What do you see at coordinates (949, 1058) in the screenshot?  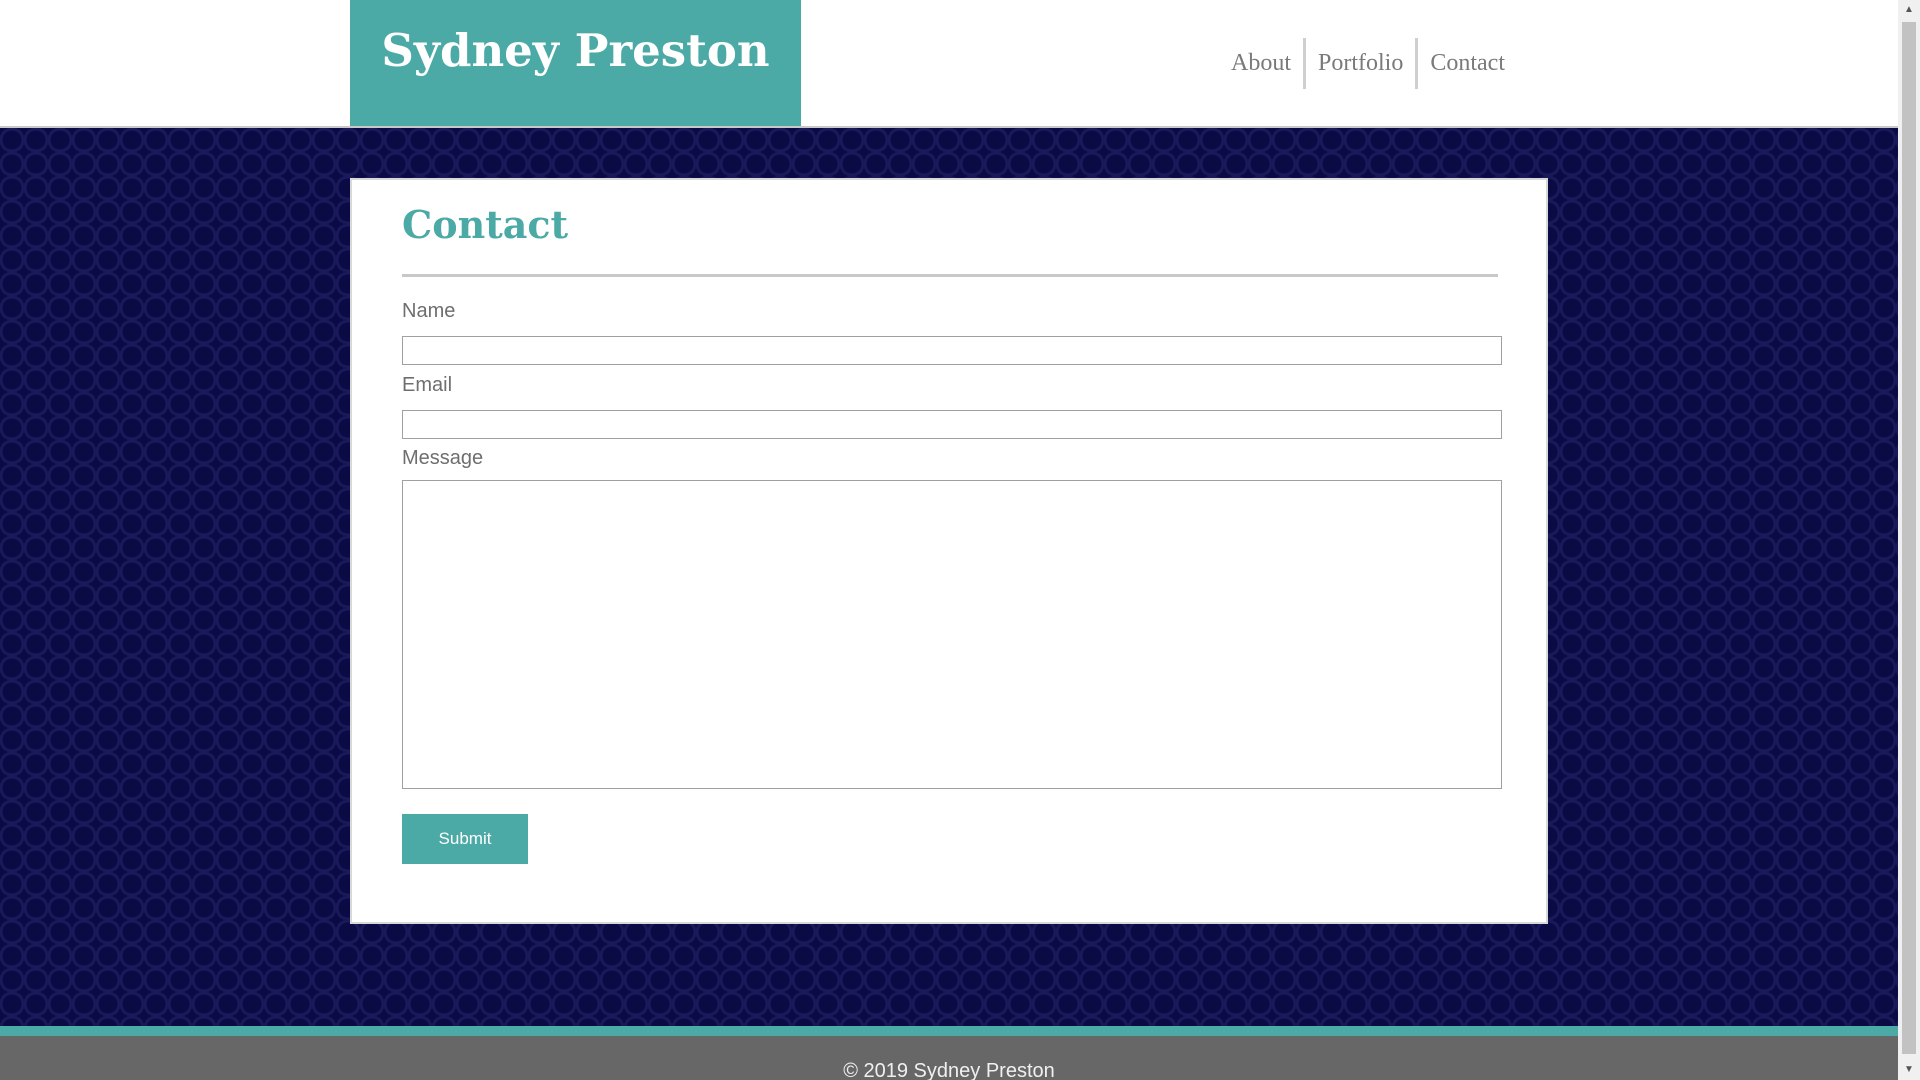 I see `site-footer: © 2019 Sydney Preston` at bounding box center [949, 1058].